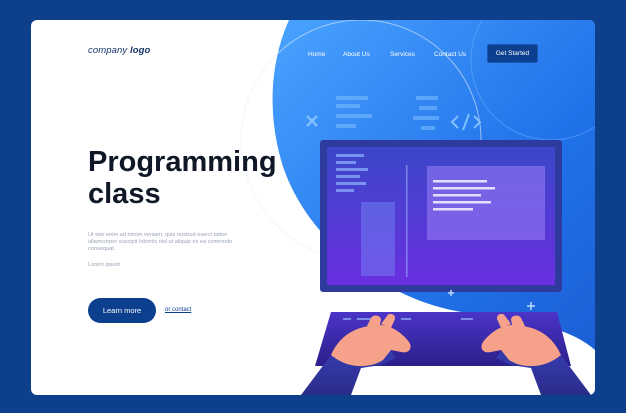  I want to click on floating-code-lines, so click(387, 113).